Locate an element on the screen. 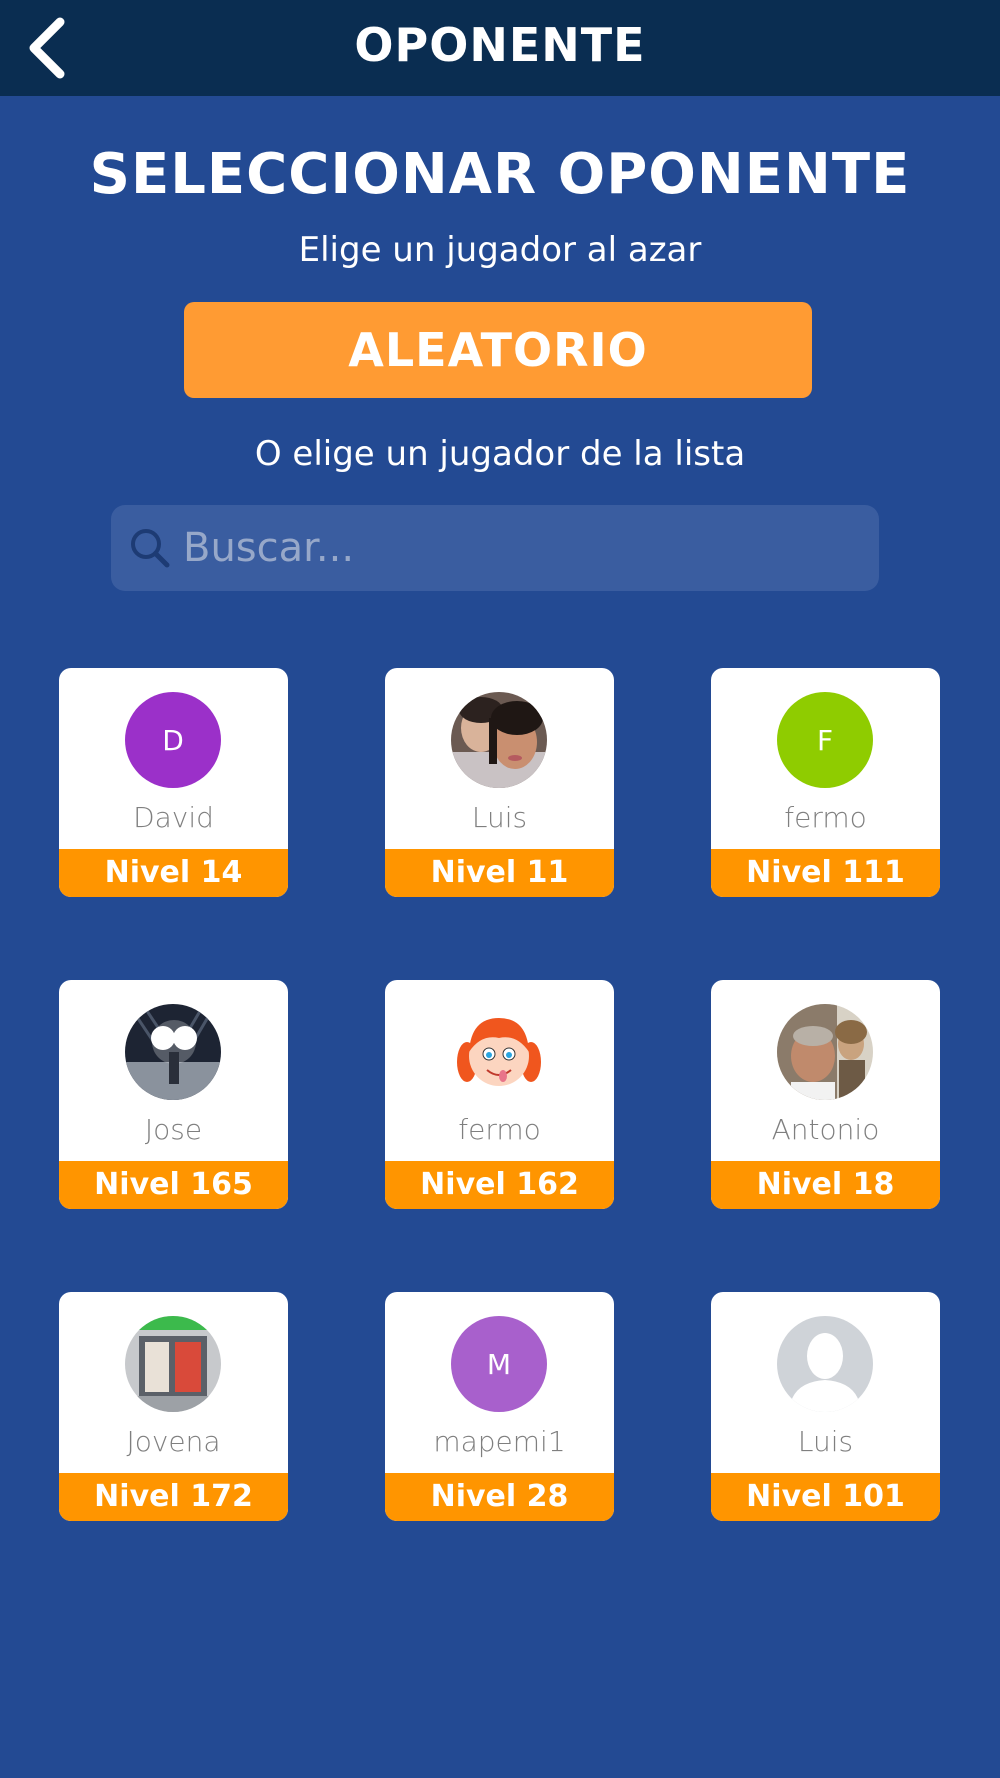 Image resolution: width=1000 pixels, height=1778 pixels. player-level-badge: Nivel 165 is located at coordinates (173, 1185).